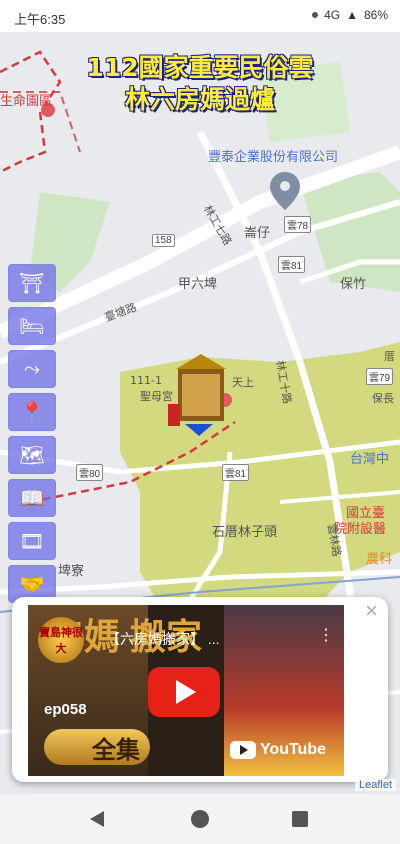 The width and height of the screenshot is (400, 844). Describe the element at coordinates (97, 819) in the screenshot. I see `back-icon` at that location.